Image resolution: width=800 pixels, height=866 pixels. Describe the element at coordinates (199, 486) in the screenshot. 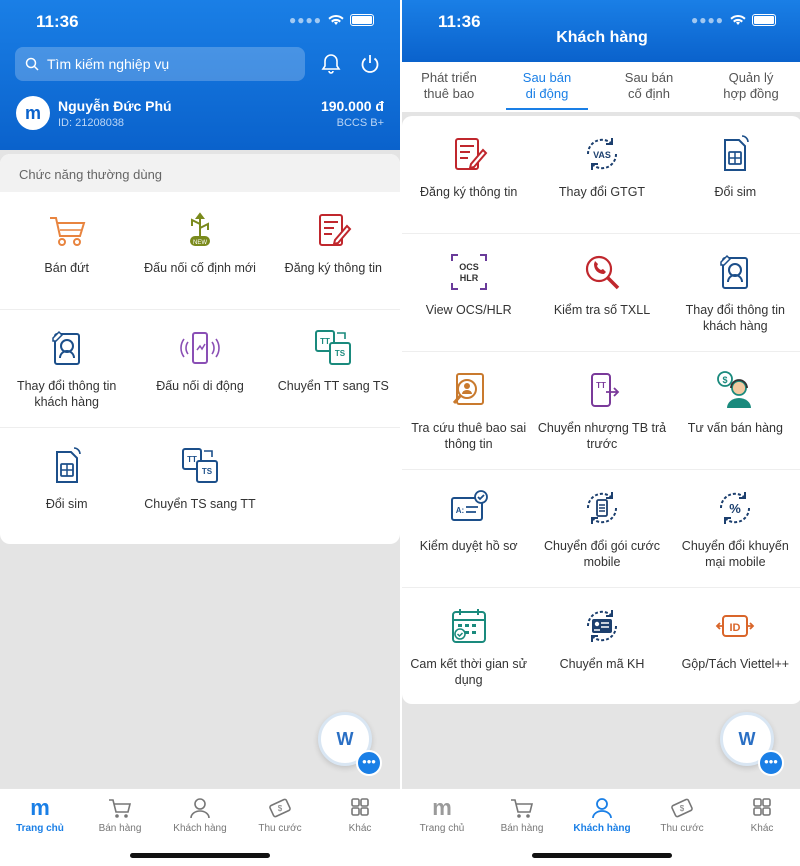

I see `function-chuyen-ts-sang-tt: TT TS Chuyển TS sang TT` at that location.